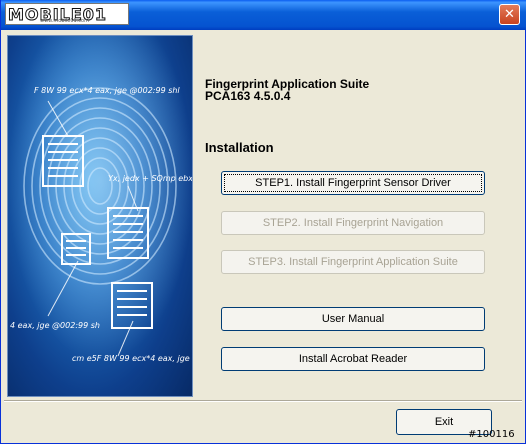 The height and width of the screenshot is (444, 526). Describe the element at coordinates (353, 319) in the screenshot. I see `user-manual-button: User Manual` at that location.